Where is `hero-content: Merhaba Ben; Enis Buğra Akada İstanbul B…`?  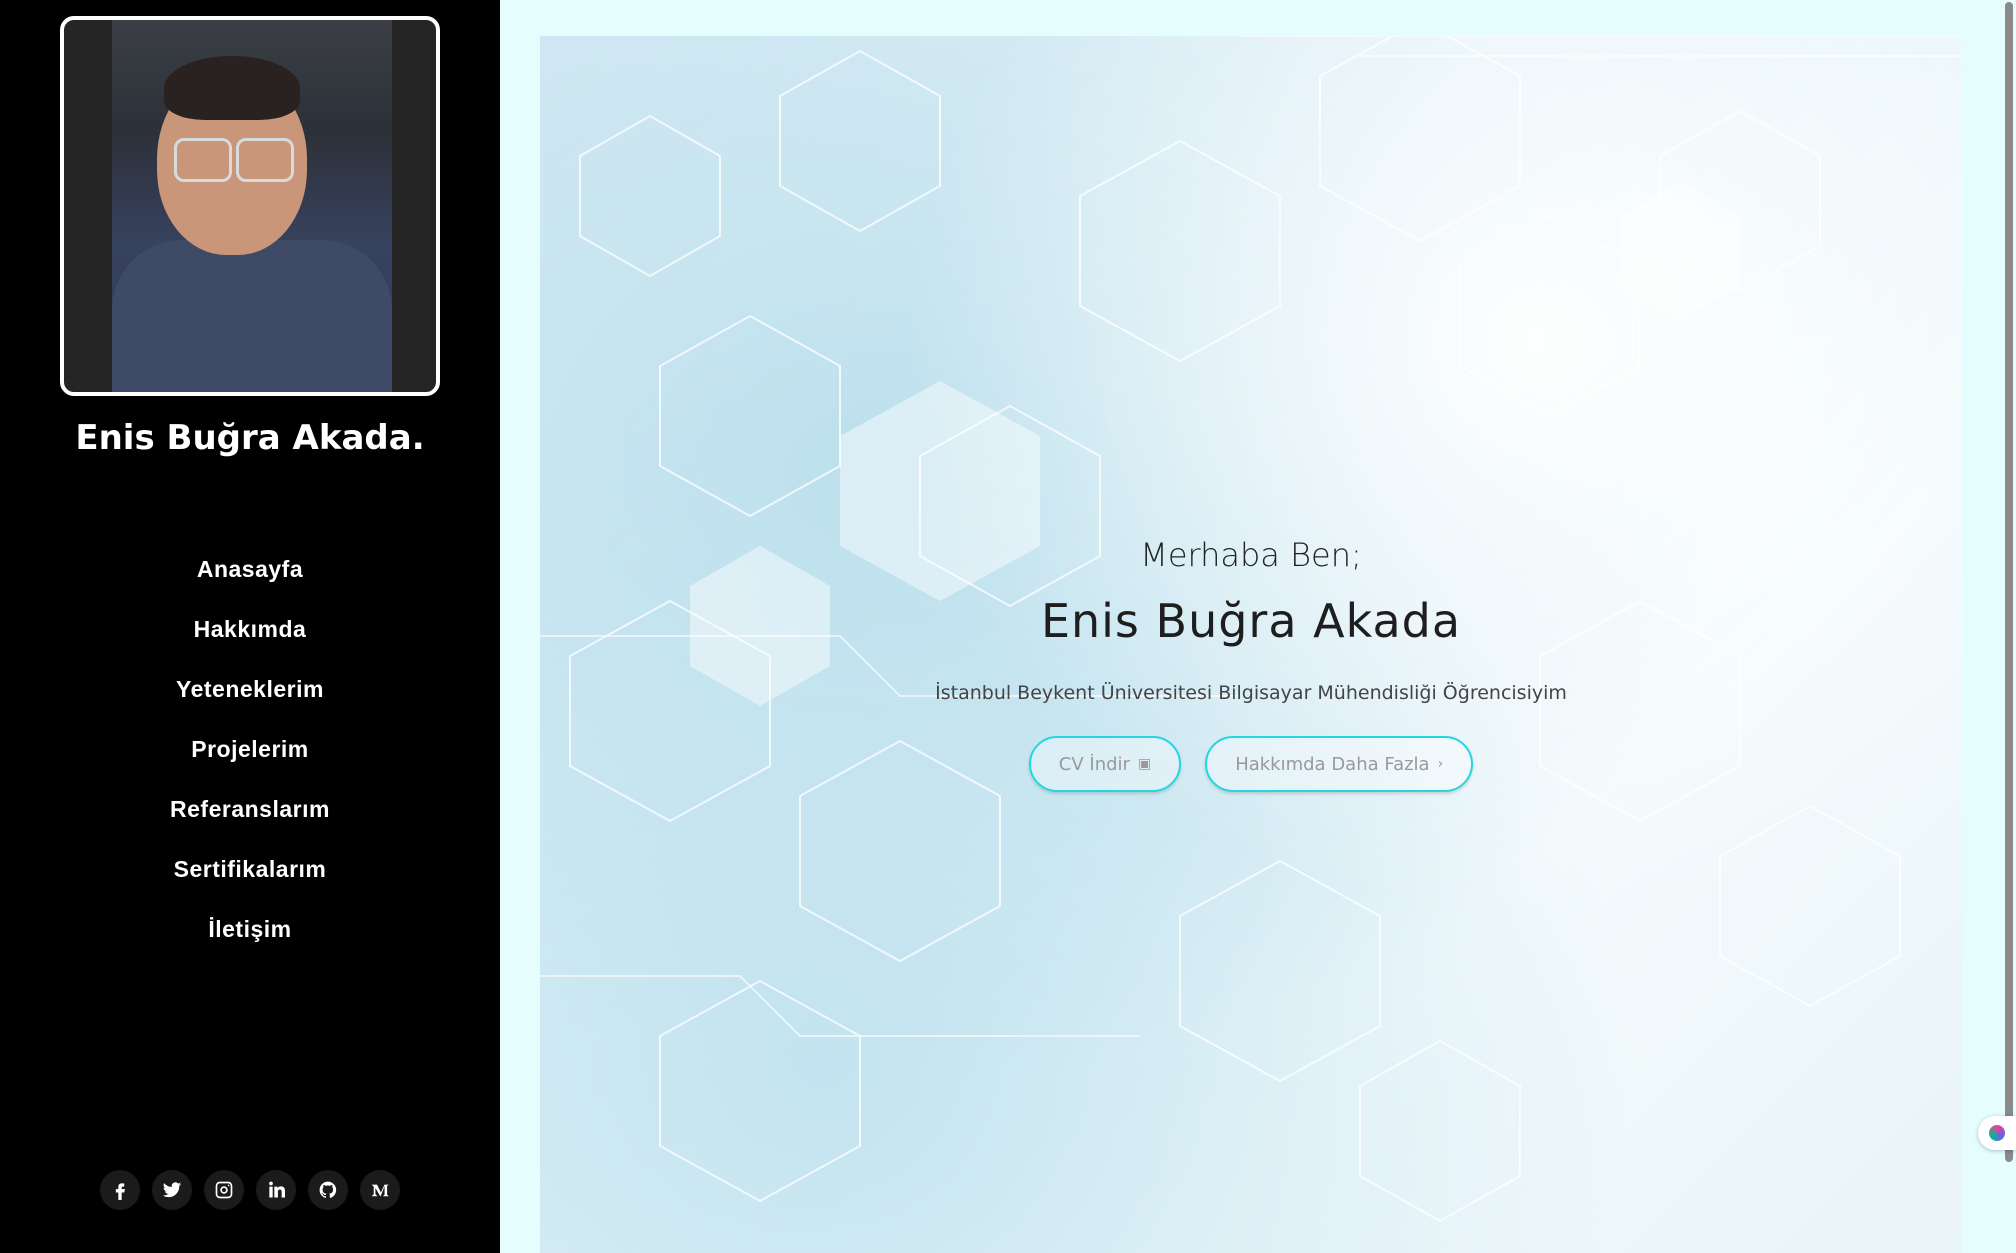 hero-content: Merhaba Ben; Enis Buğra Akada İstanbul B… is located at coordinates (1251, 664).